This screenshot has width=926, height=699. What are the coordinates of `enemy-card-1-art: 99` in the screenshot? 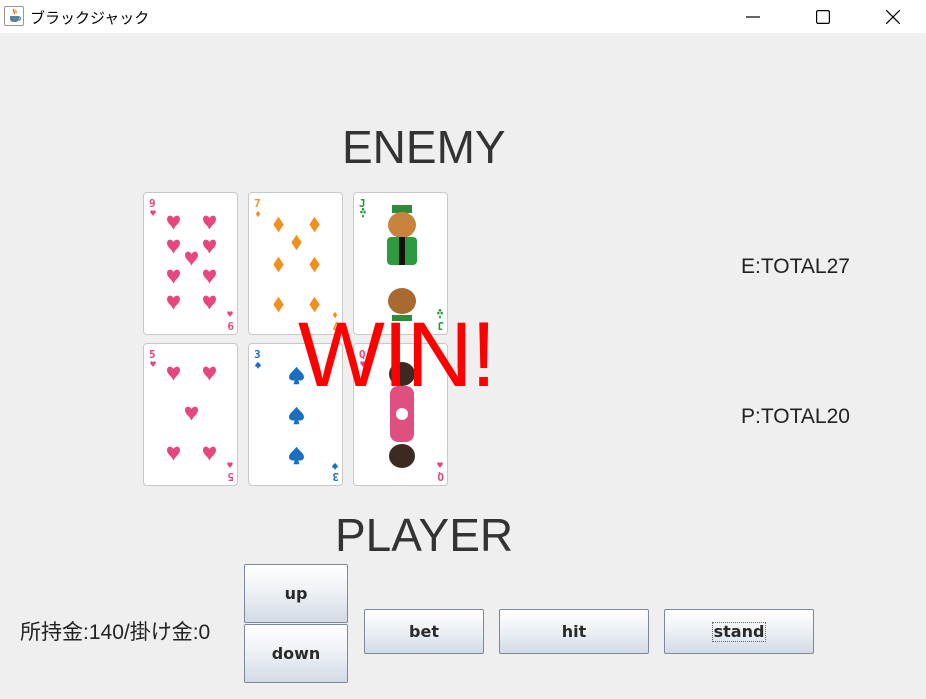 It's located at (191, 264).